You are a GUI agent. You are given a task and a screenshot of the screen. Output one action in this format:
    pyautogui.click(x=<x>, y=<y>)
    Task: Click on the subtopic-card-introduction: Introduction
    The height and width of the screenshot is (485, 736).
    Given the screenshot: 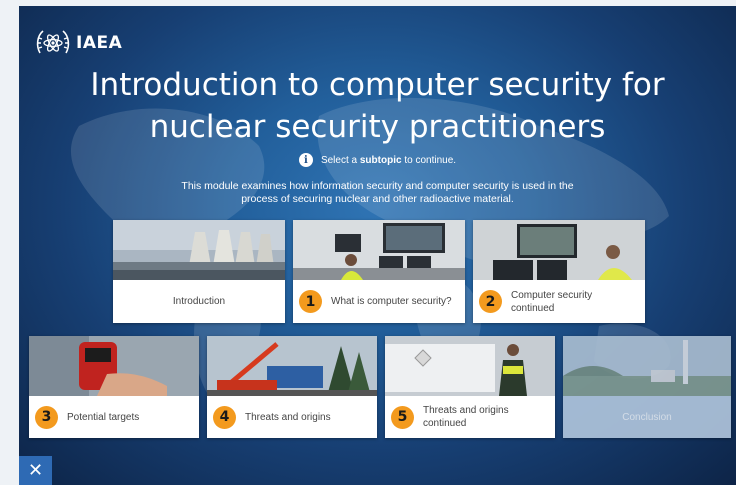 What is the action you would take?
    pyautogui.click(x=199, y=271)
    